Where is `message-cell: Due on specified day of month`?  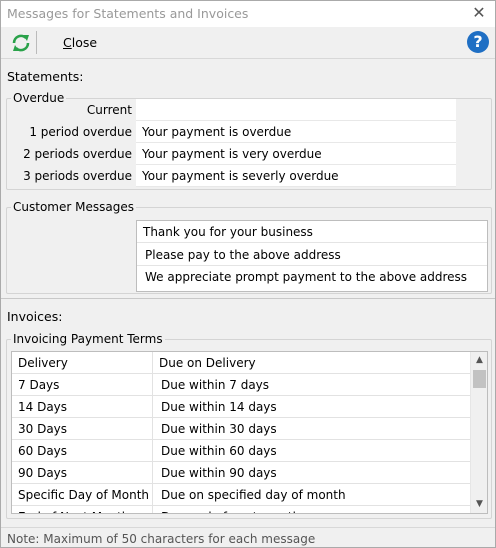 message-cell: Due on specified day of month is located at coordinates (311, 495).